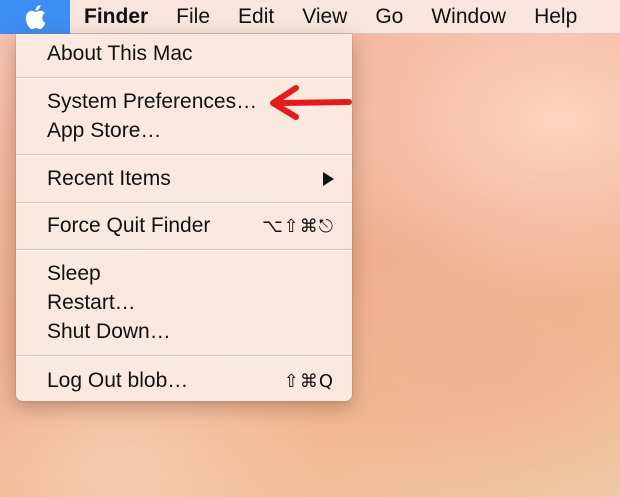 The height and width of the screenshot is (497, 620). Describe the element at coordinates (256, 17) in the screenshot. I see `menubar-edit: Edit` at that location.